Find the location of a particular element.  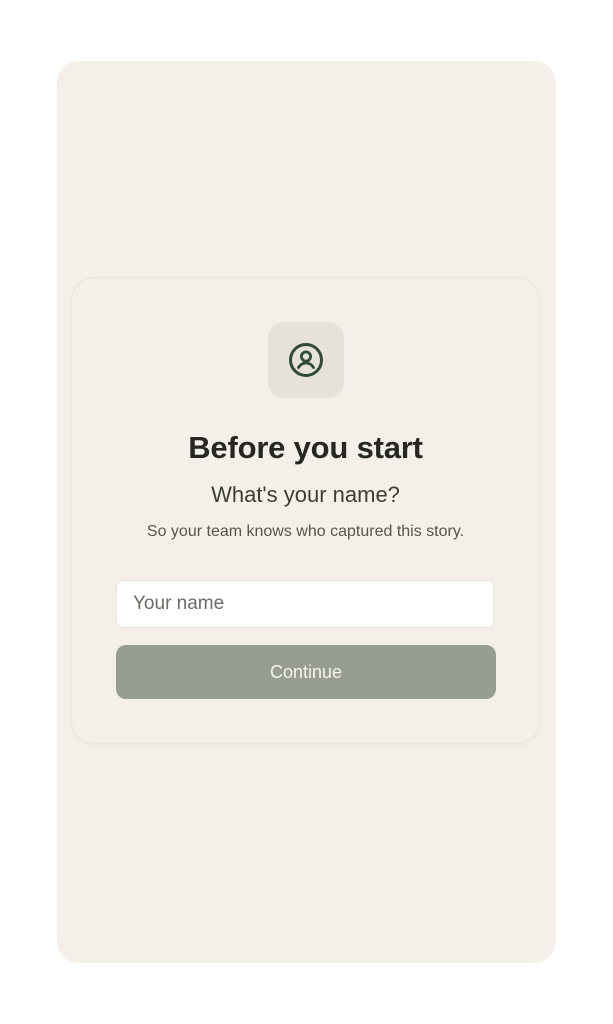

avatar-tile is located at coordinates (306, 360).